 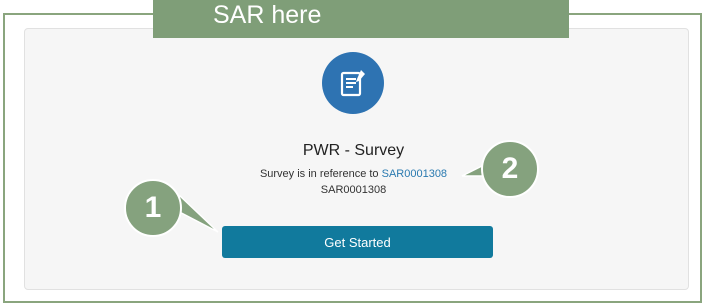 What do you see at coordinates (357, 242) in the screenshot?
I see `get-started-button: Get Started` at bounding box center [357, 242].